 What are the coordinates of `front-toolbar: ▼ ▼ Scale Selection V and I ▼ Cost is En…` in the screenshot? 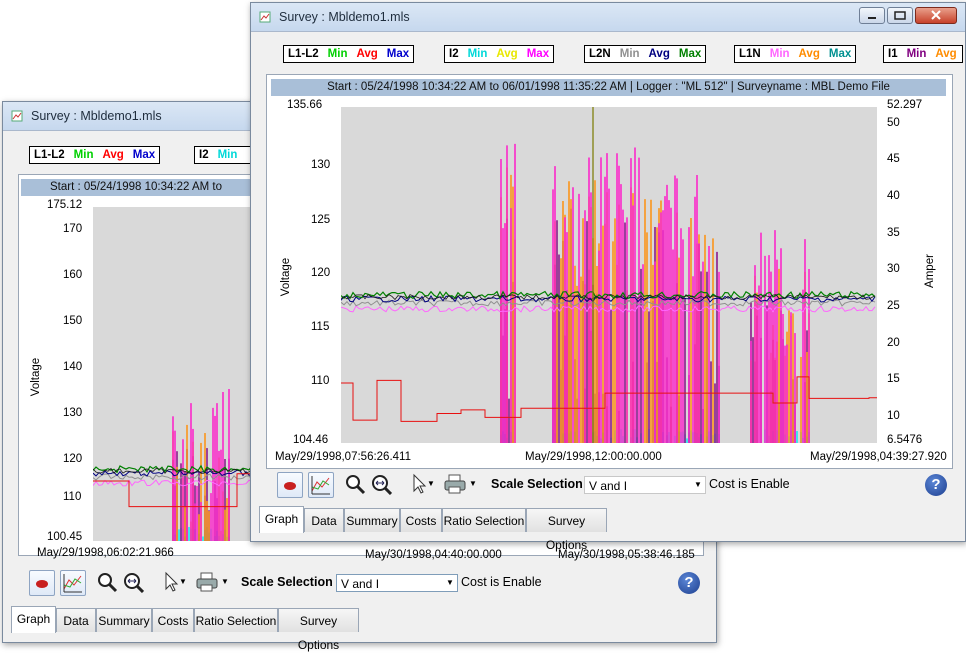 It's located at (608, 484).